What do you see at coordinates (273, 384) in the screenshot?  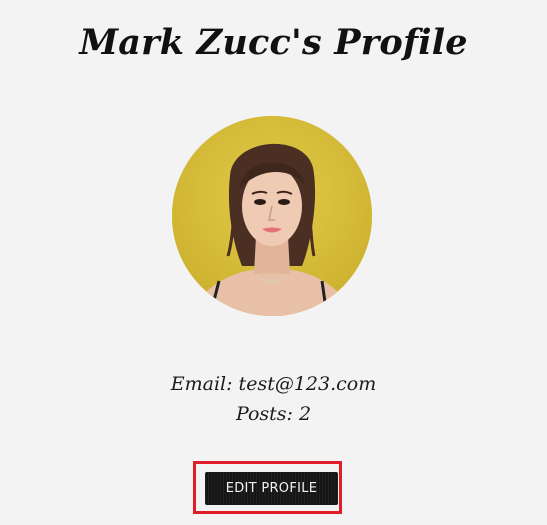 I see `email-text: Email: test@123.com` at bounding box center [273, 384].